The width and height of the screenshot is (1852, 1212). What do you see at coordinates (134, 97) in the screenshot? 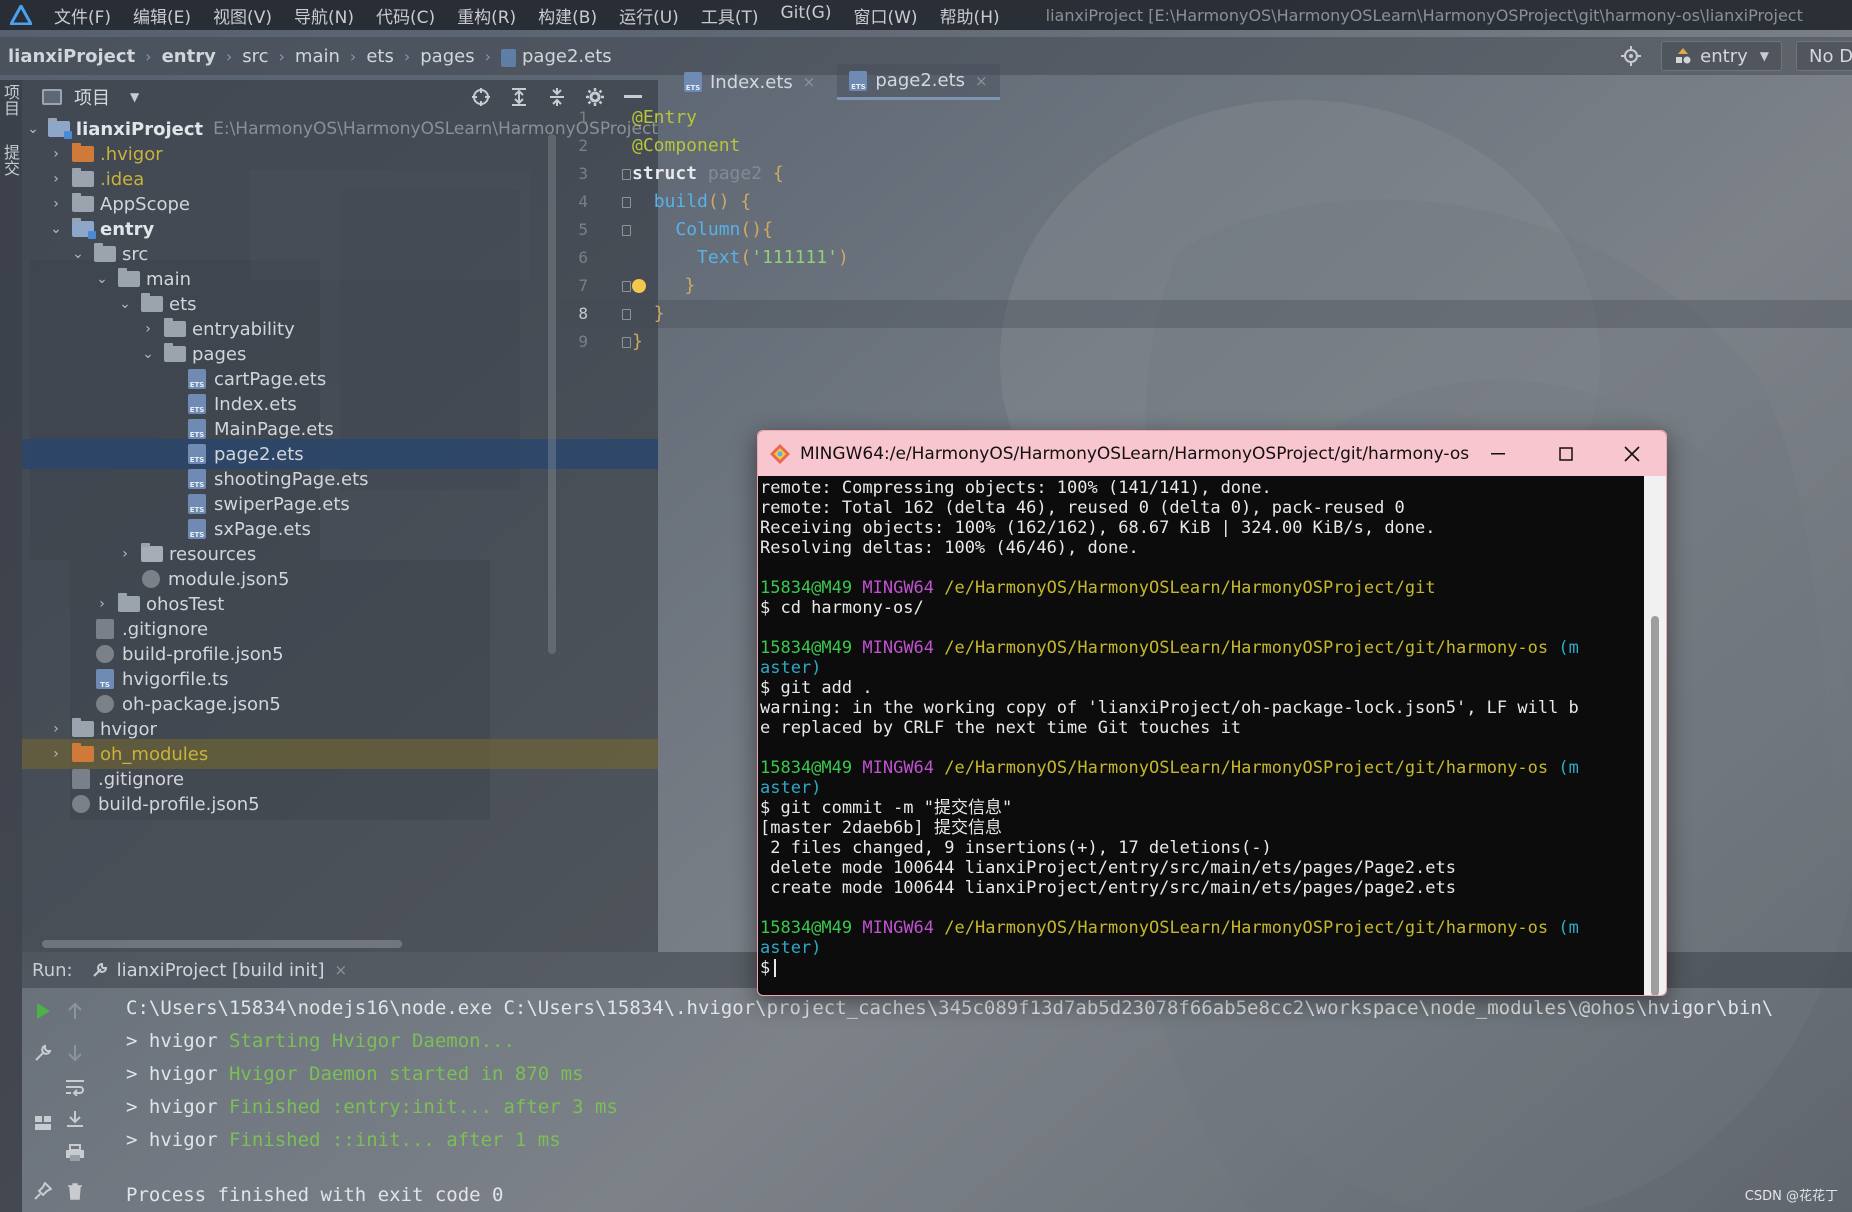
I see `chevron-down-icon: ▼` at bounding box center [134, 97].